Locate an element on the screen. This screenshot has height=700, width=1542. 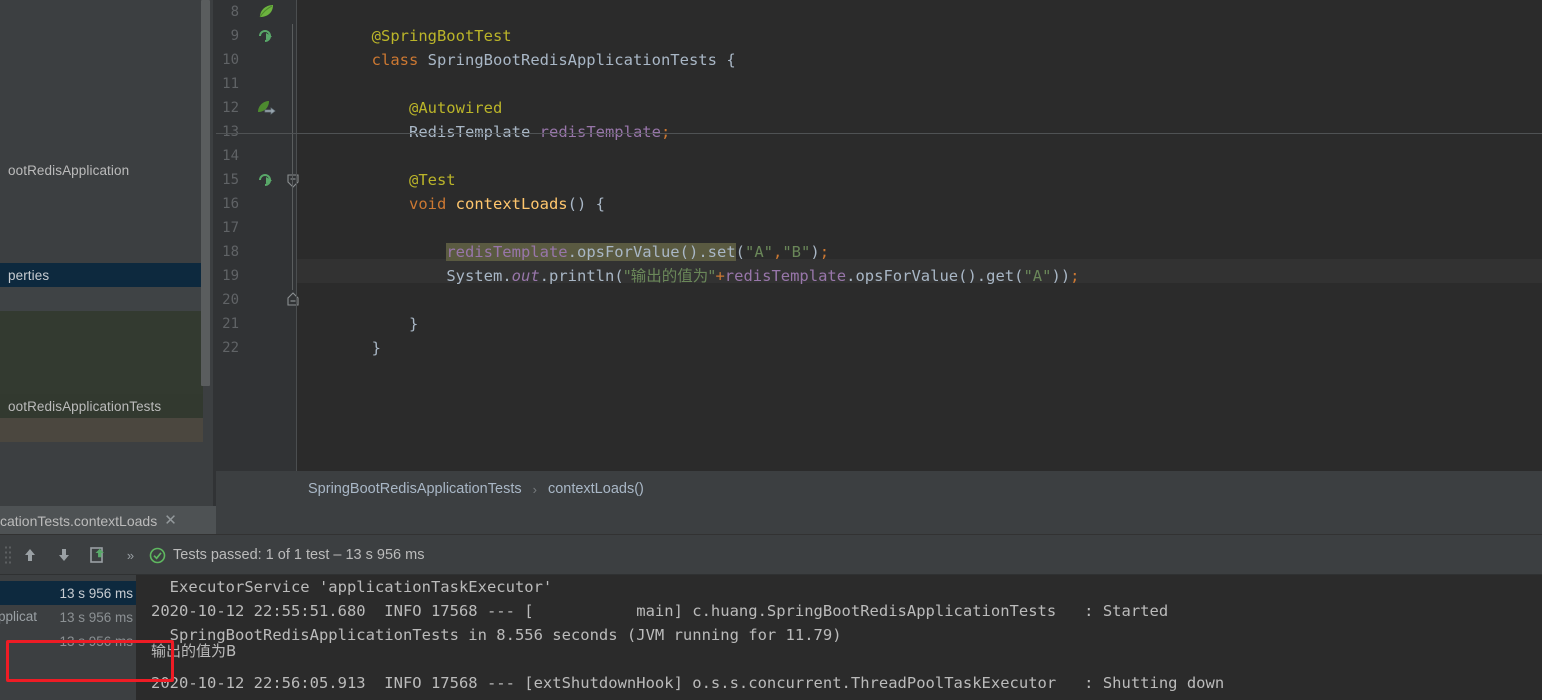
chevron-right-icon: › is located at coordinates (534, 489).